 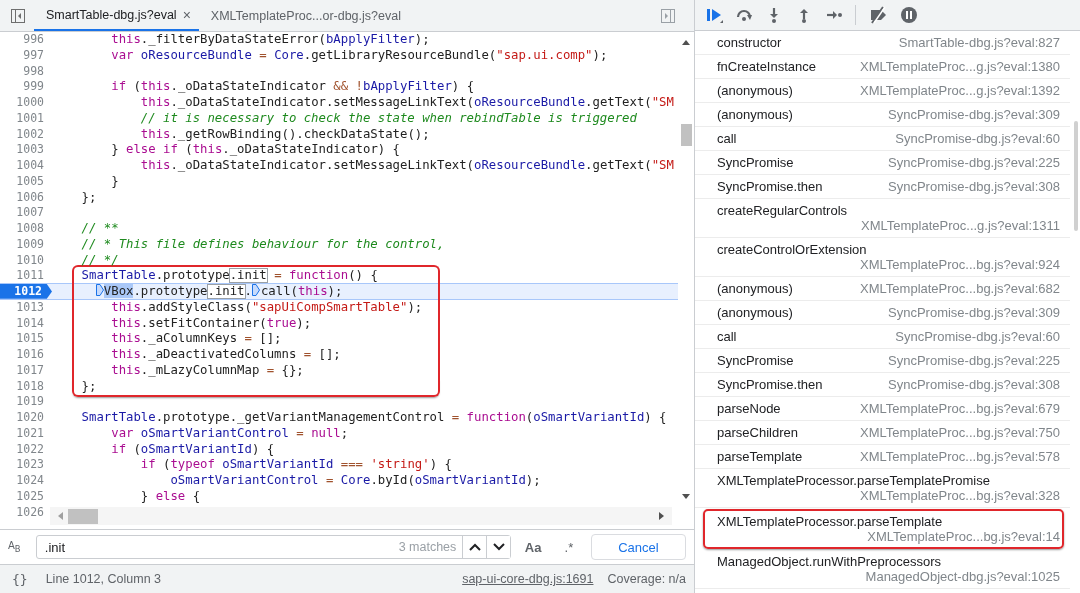 I want to click on close-button: ×, so click(x=186, y=14).